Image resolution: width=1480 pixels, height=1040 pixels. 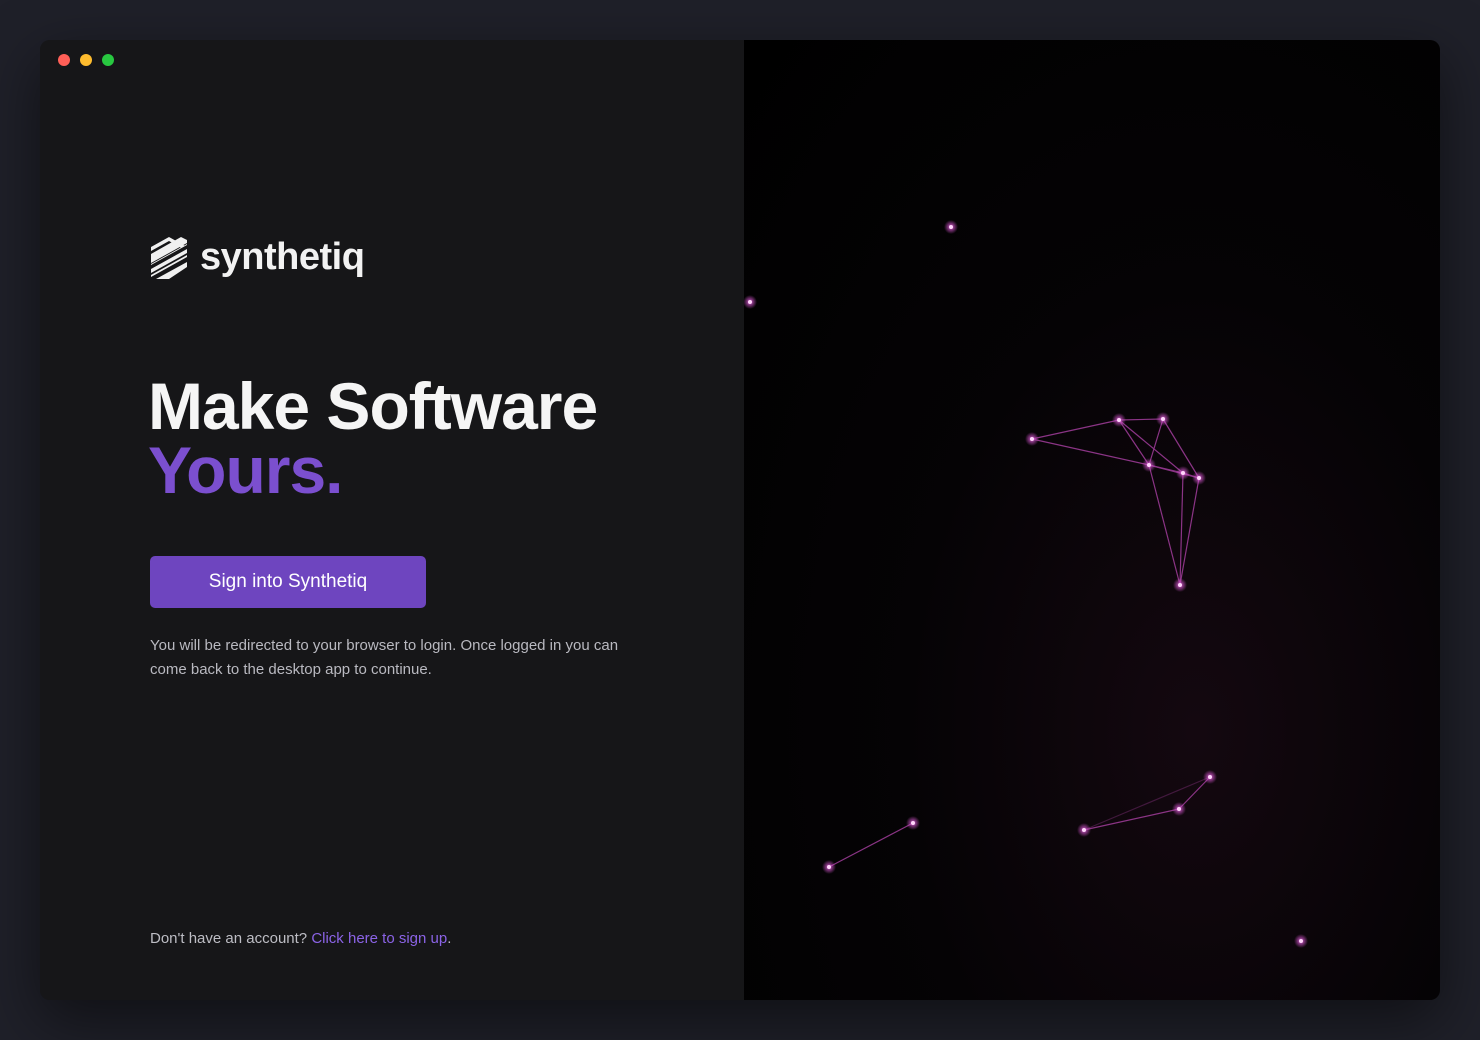 What do you see at coordinates (1019, 643) in the screenshot?
I see `graph-edges` at bounding box center [1019, 643].